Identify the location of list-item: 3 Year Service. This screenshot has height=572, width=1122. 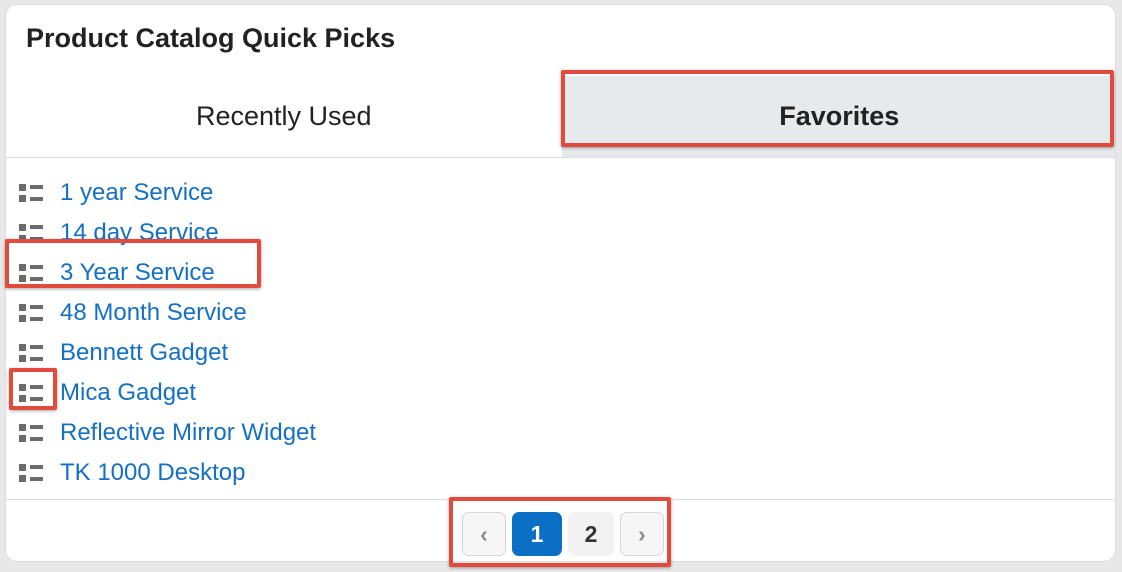
(560, 273).